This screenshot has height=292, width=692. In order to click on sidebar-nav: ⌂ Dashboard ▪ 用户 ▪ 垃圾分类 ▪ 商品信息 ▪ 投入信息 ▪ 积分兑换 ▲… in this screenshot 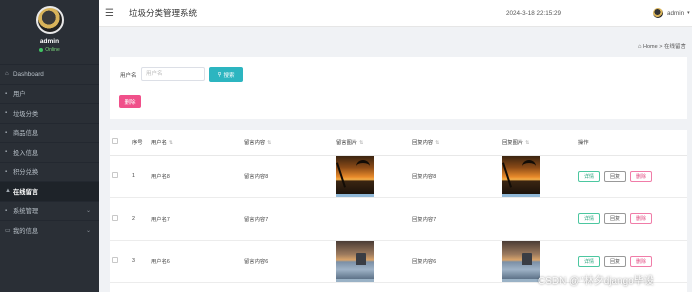, I will do `click(49, 152)`.